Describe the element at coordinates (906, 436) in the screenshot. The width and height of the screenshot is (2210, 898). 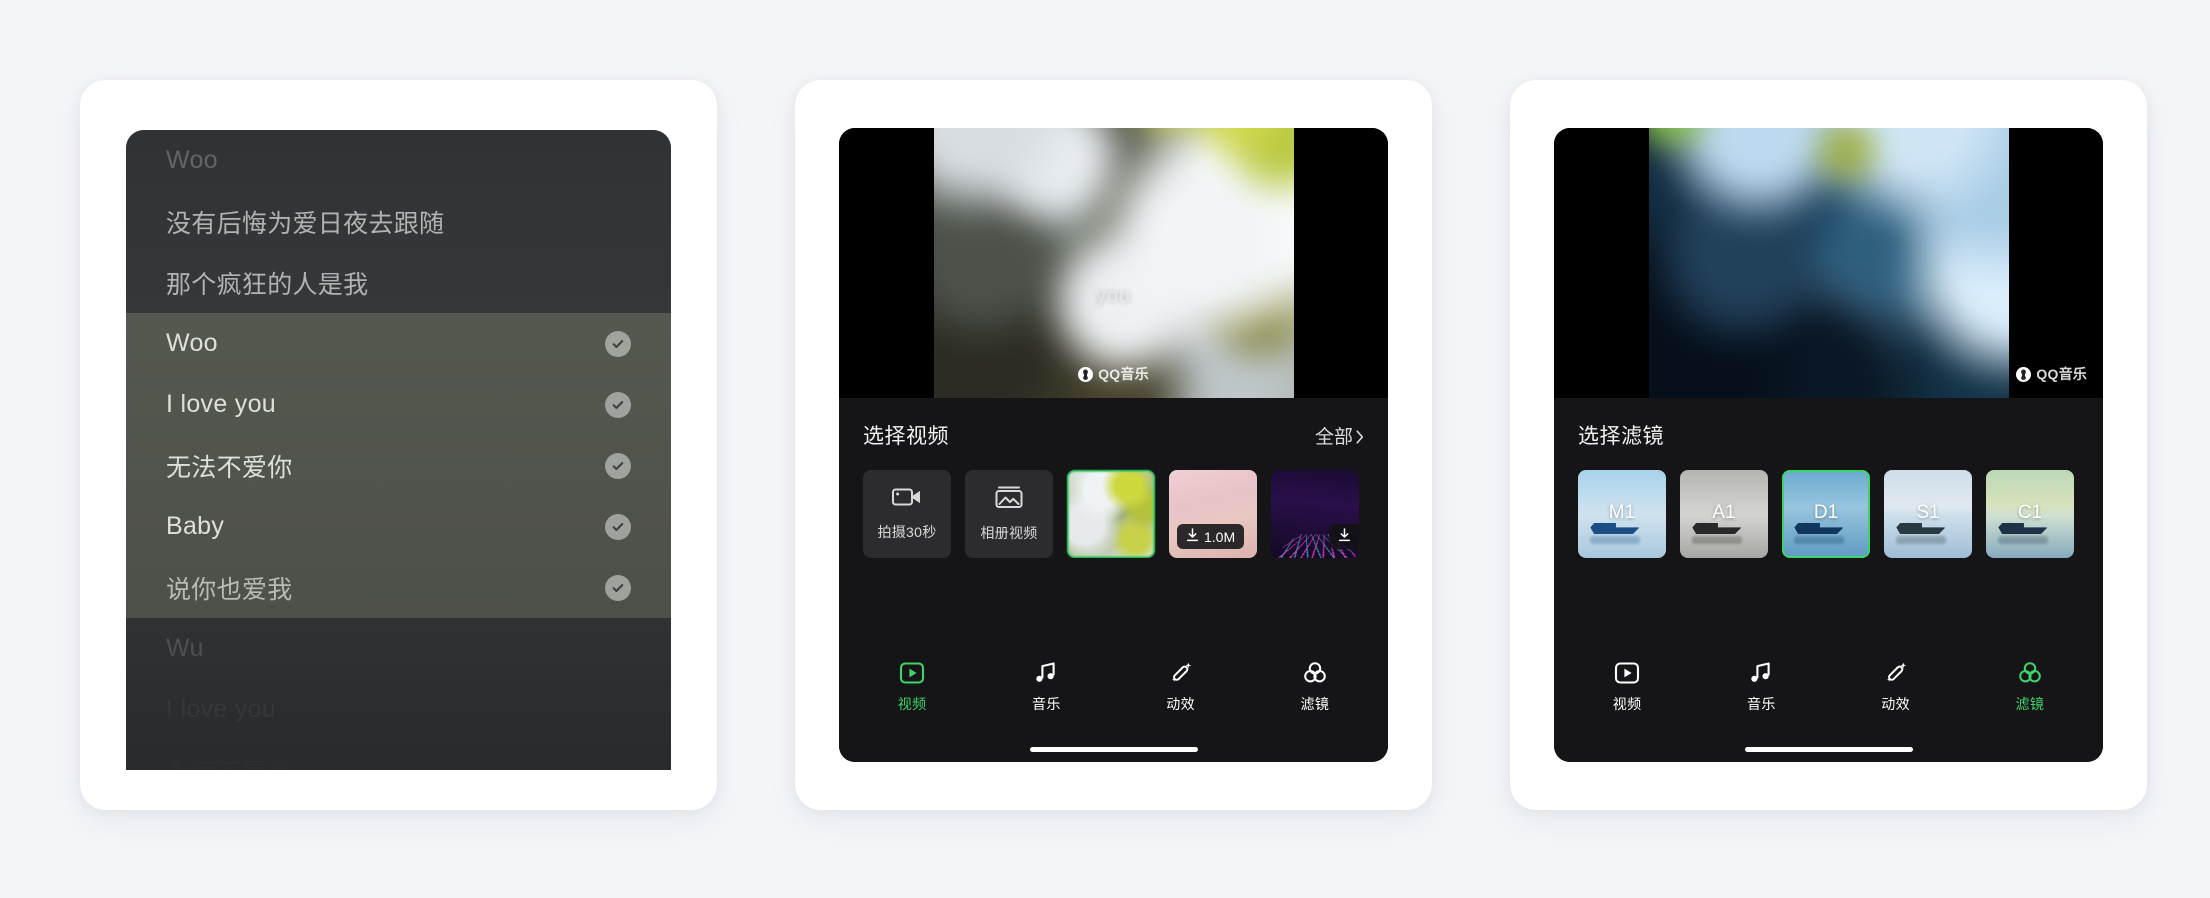
I see `picker-title: 选择视频` at that location.